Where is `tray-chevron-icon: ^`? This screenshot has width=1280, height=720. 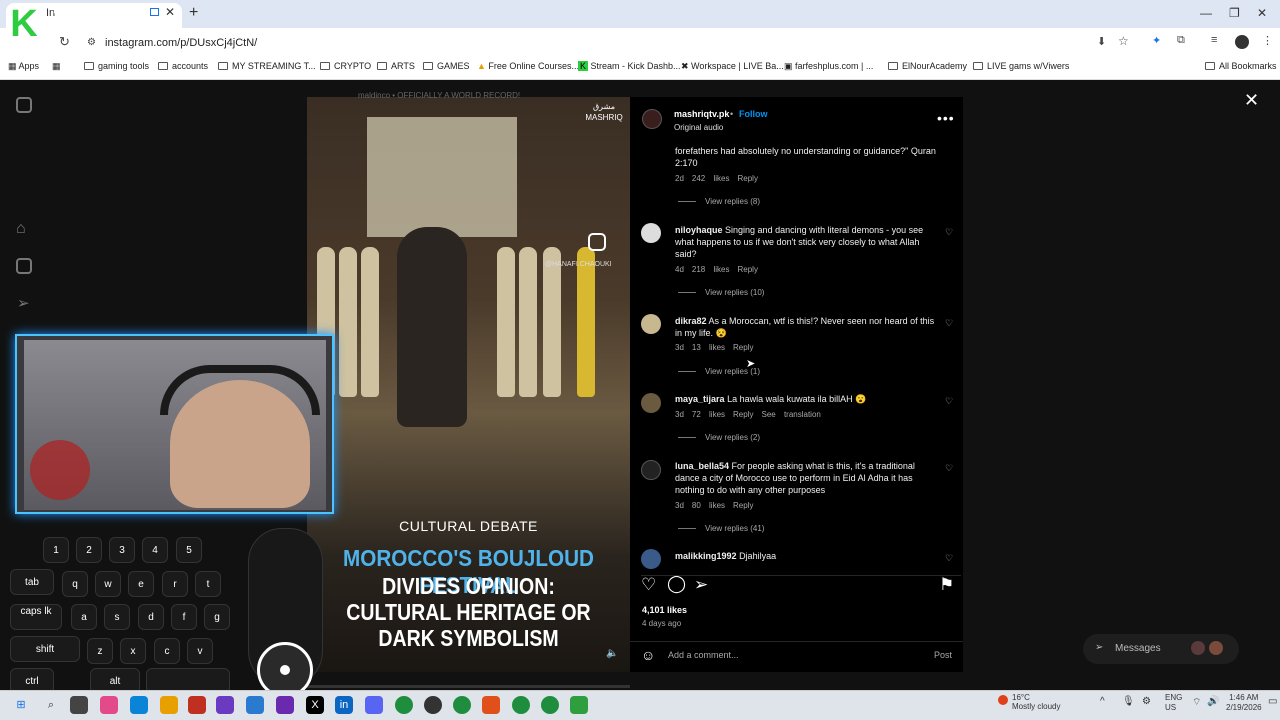
tray-chevron-icon: ^ is located at coordinates (1102, 701).